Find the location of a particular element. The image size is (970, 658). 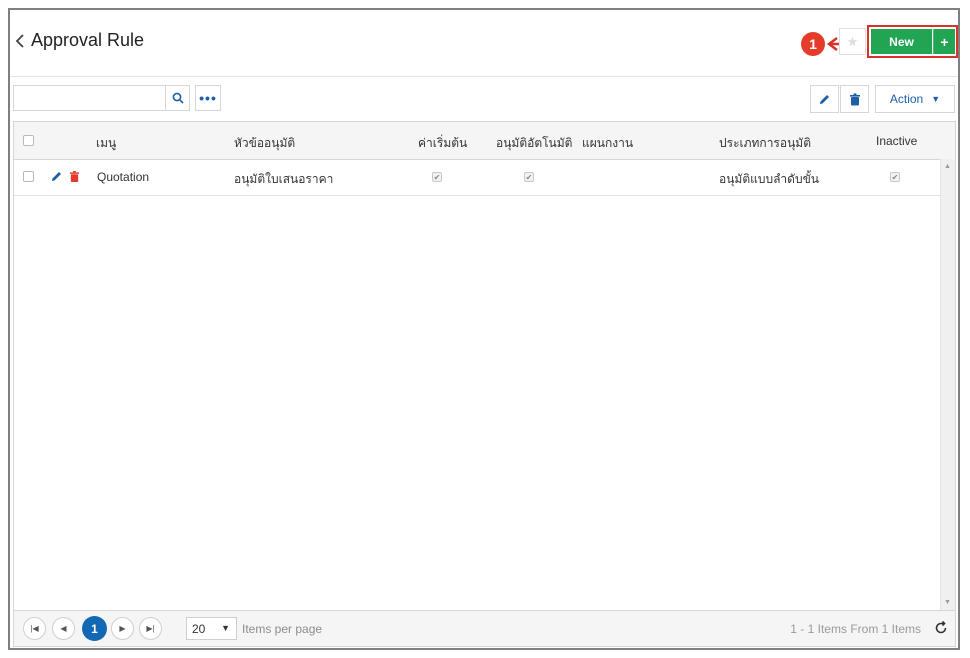

new-button: New is located at coordinates (901, 41).